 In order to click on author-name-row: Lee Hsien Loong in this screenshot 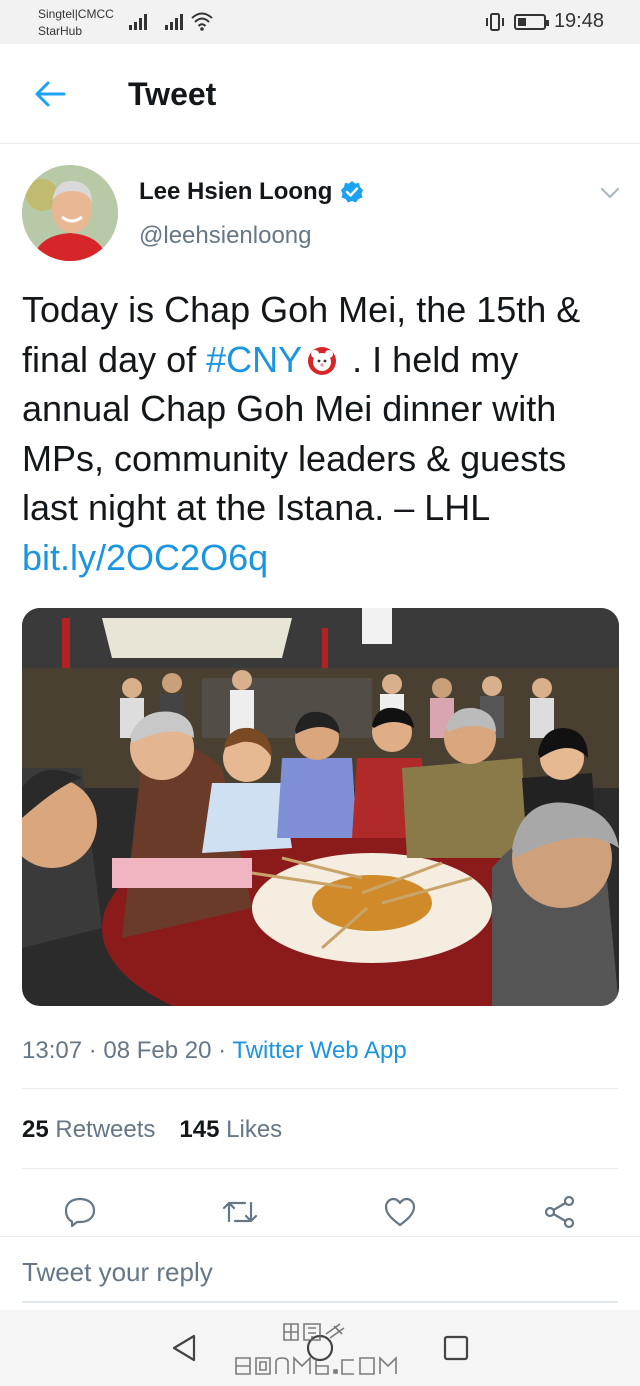, I will do `click(251, 192)`.